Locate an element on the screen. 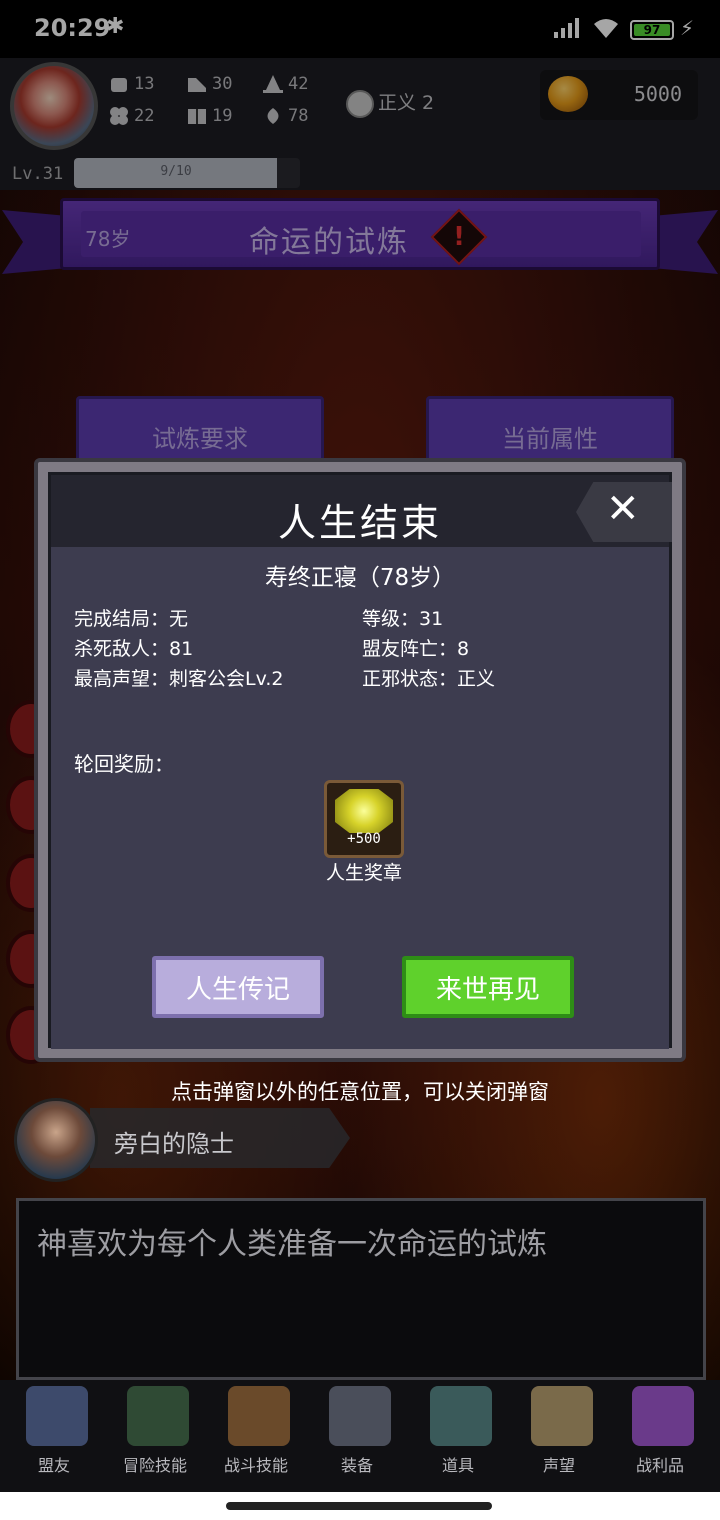  nav-items: 道具 is located at coordinates (458, 1436).